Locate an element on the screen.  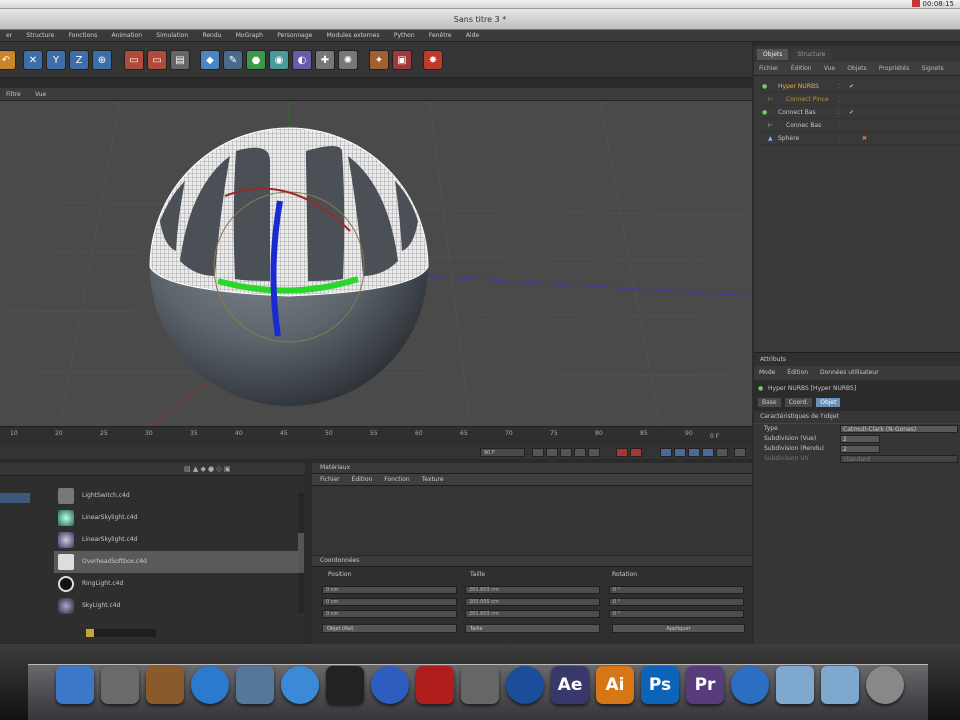
objects-menu-item: Vue is located at coordinates (829, 69).